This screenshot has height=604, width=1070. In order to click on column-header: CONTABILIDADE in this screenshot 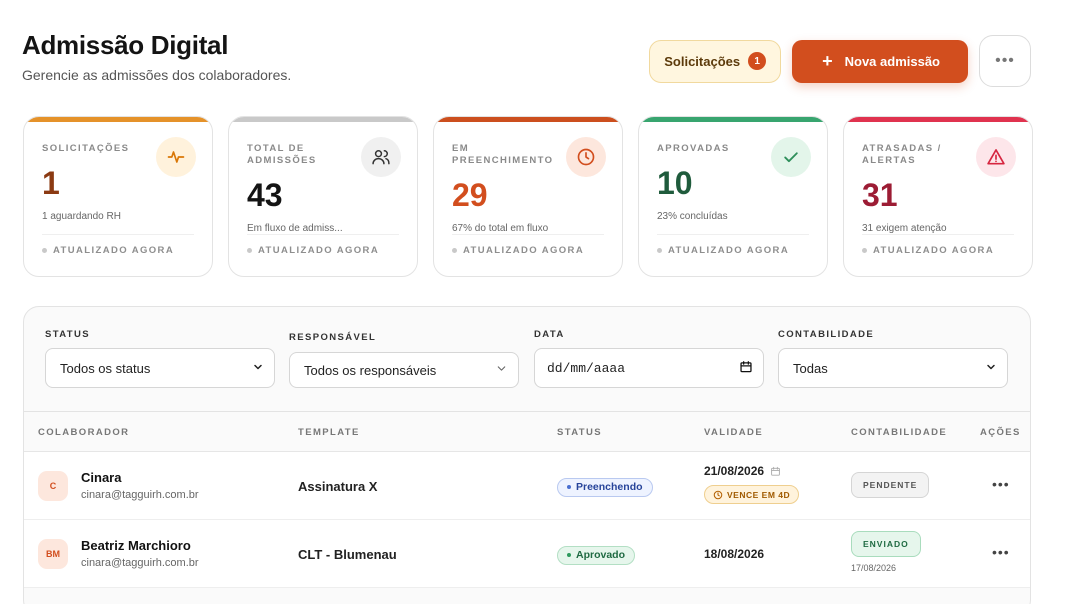, I will do `click(899, 432)`.